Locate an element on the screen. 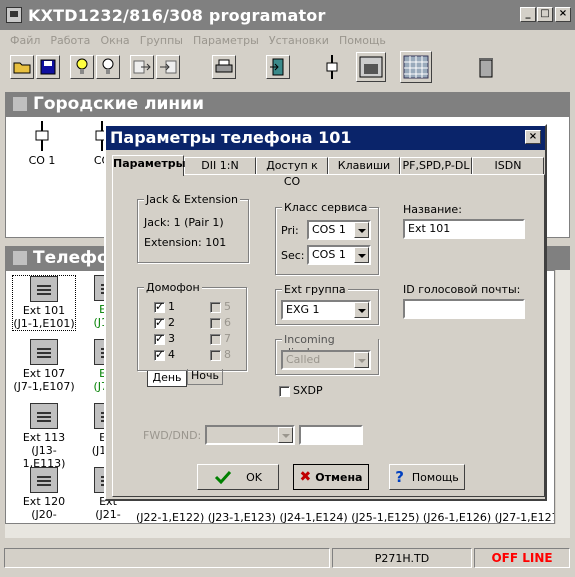 Image resolution: width=575 pixels, height=577 pixels. export-icon is located at coordinates (142, 67).